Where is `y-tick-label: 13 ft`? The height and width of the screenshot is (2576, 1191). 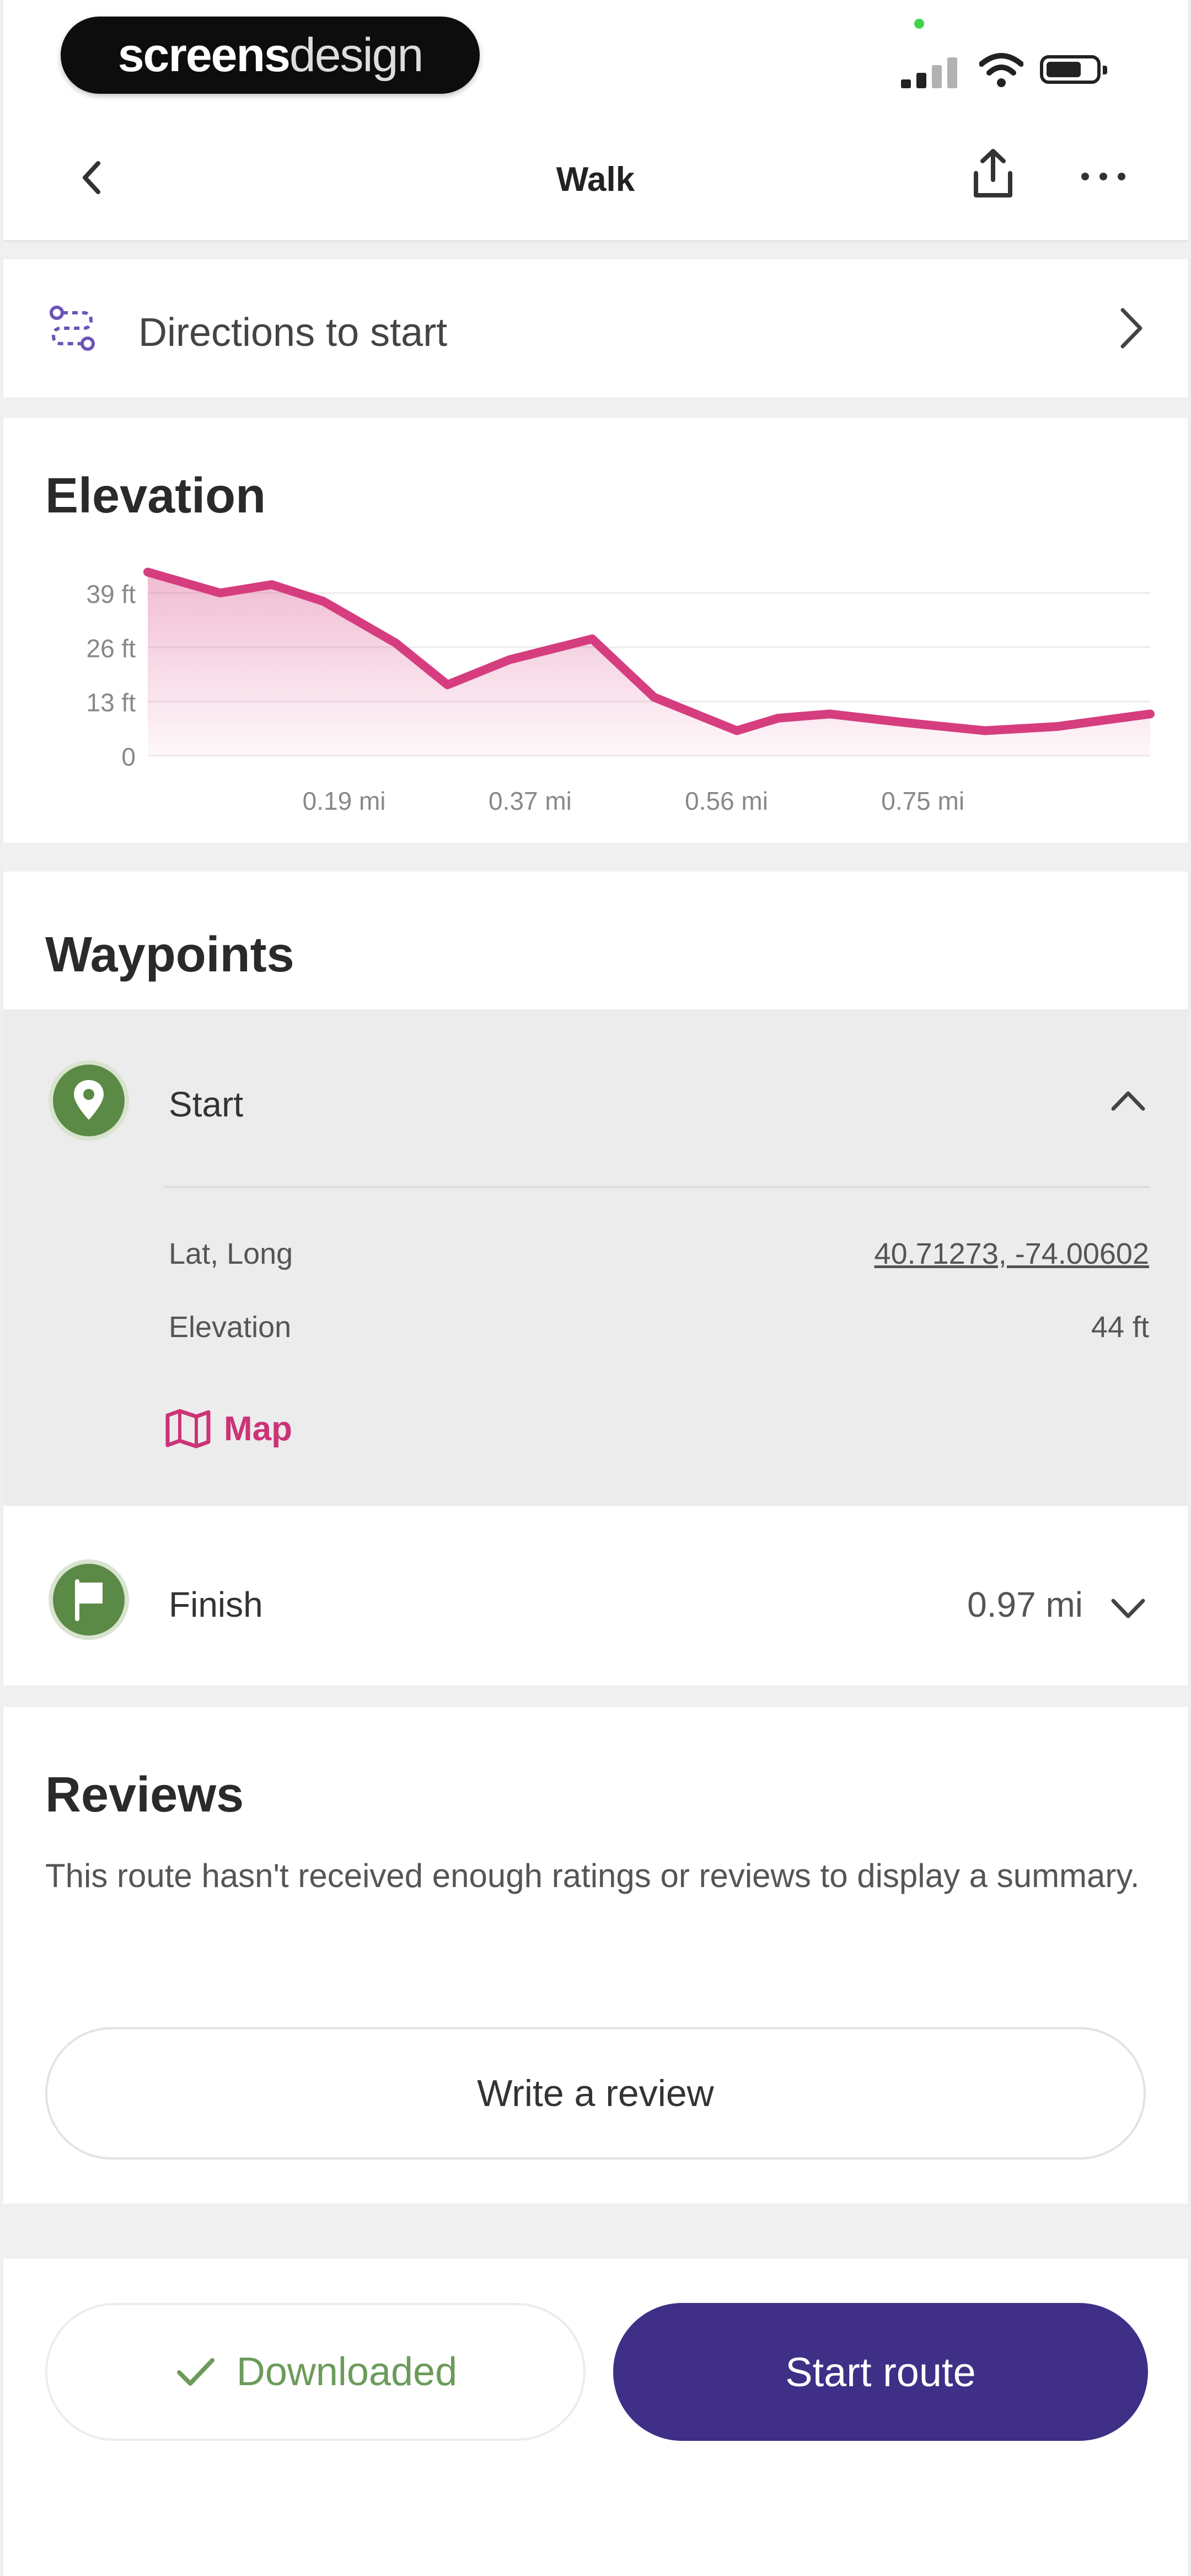 y-tick-label: 13 ft is located at coordinates (111, 702).